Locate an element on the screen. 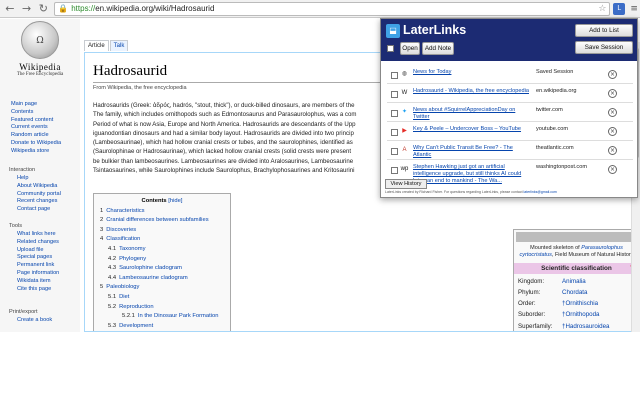 The image size is (640, 400). saved-link-row: ◍ News for Today Saved Session × is located at coordinates (509, 75).